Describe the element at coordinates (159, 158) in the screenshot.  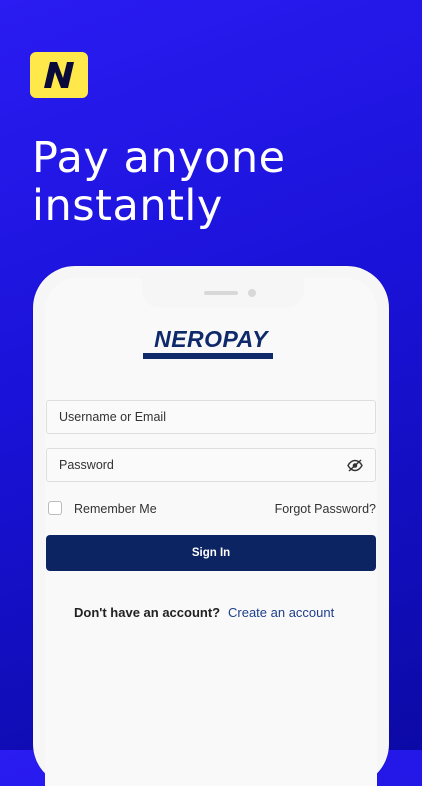
I see `headline-line-1: Pay anyone` at that location.